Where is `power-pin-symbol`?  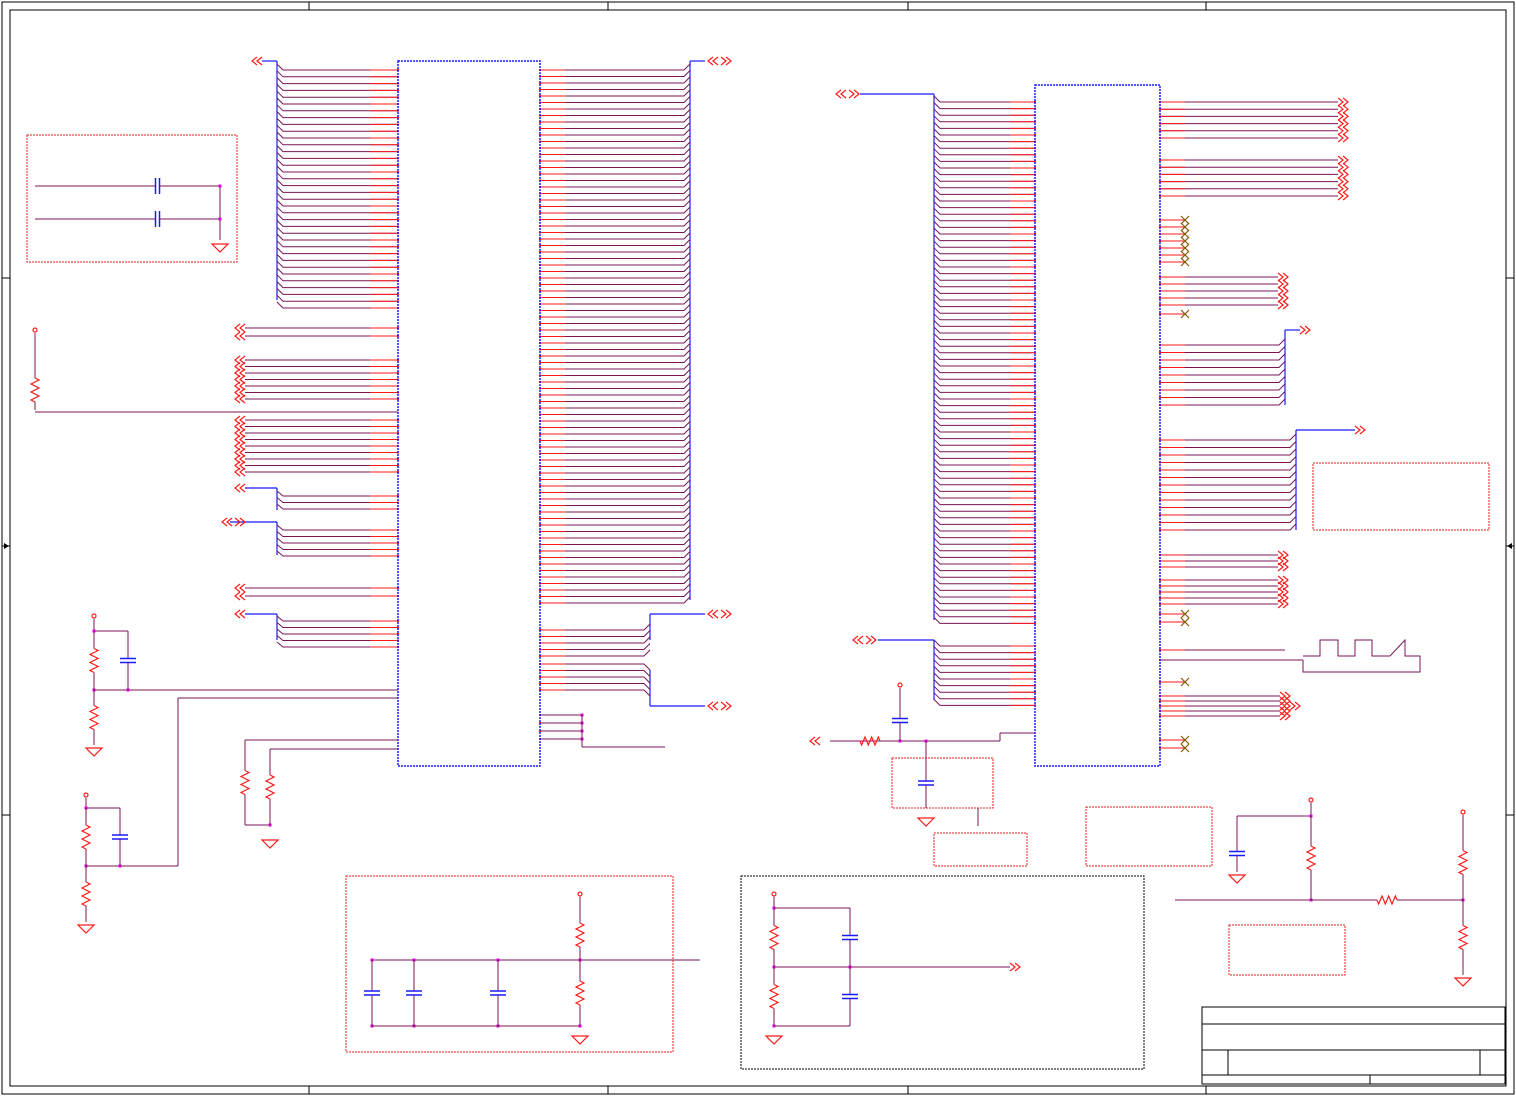
power-pin-symbol is located at coordinates (900, 685).